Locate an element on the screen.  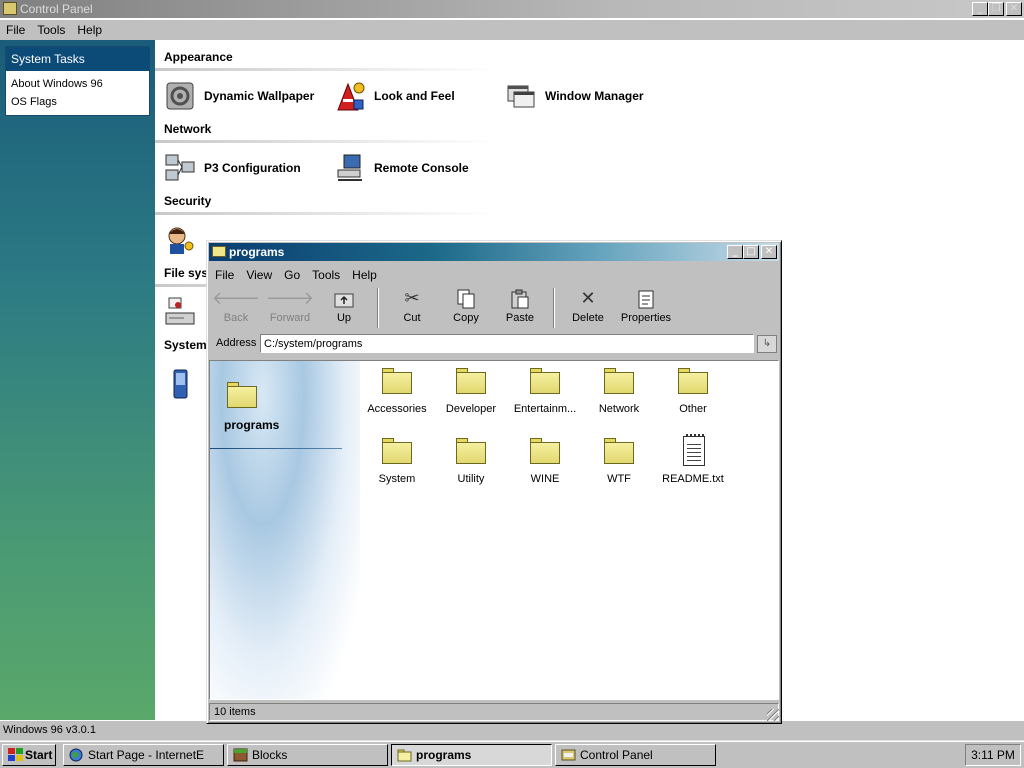
applet-label: P3 Configuration is located at coordinates (252, 168).